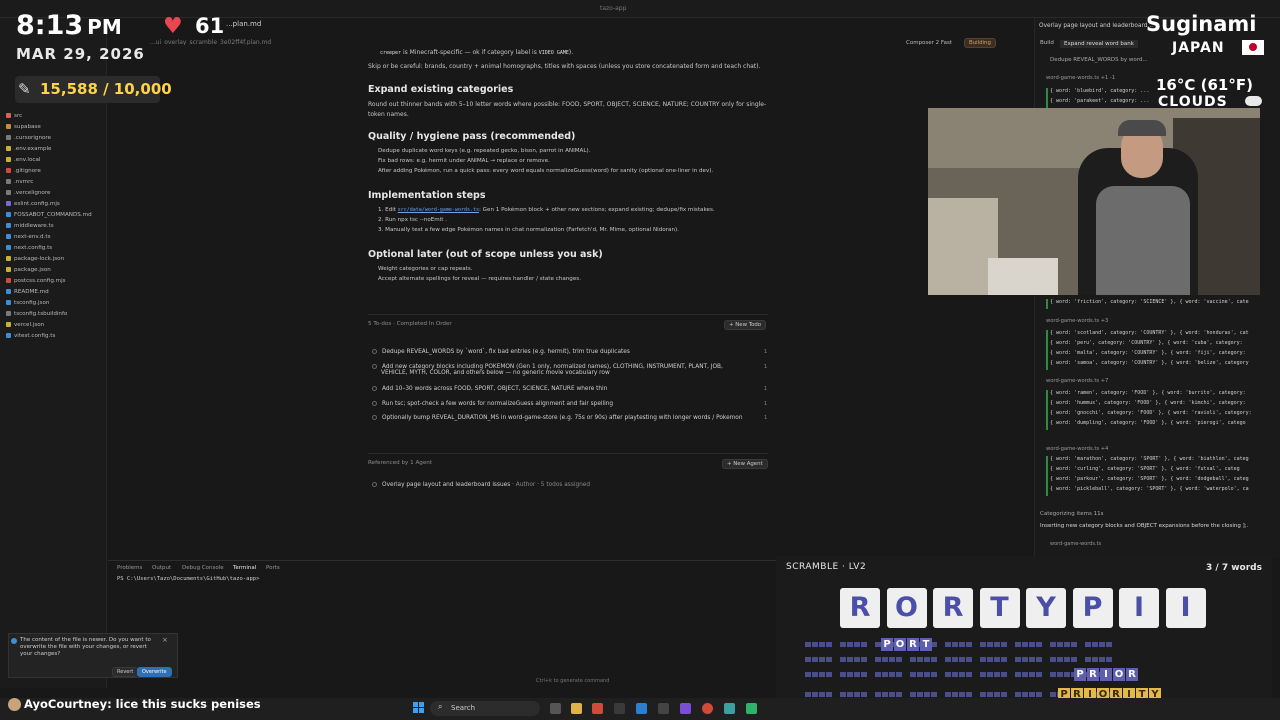 The image size is (1280, 720). I want to click on file-tree-item: next.config.ts, so click(29, 248).